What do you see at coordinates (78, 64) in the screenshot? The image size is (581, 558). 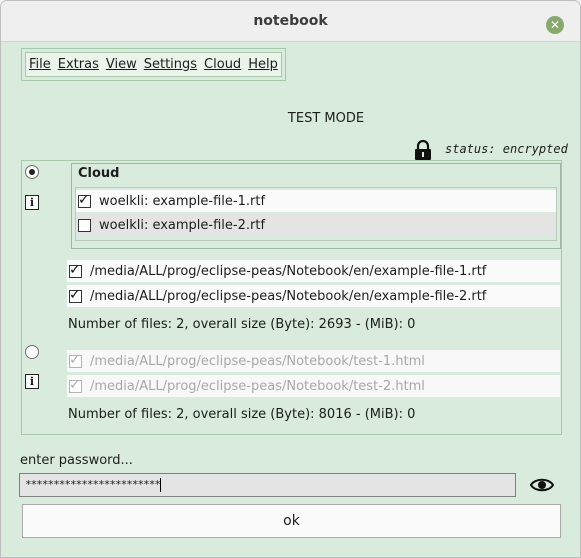 I see `menu-extras: Extras` at bounding box center [78, 64].